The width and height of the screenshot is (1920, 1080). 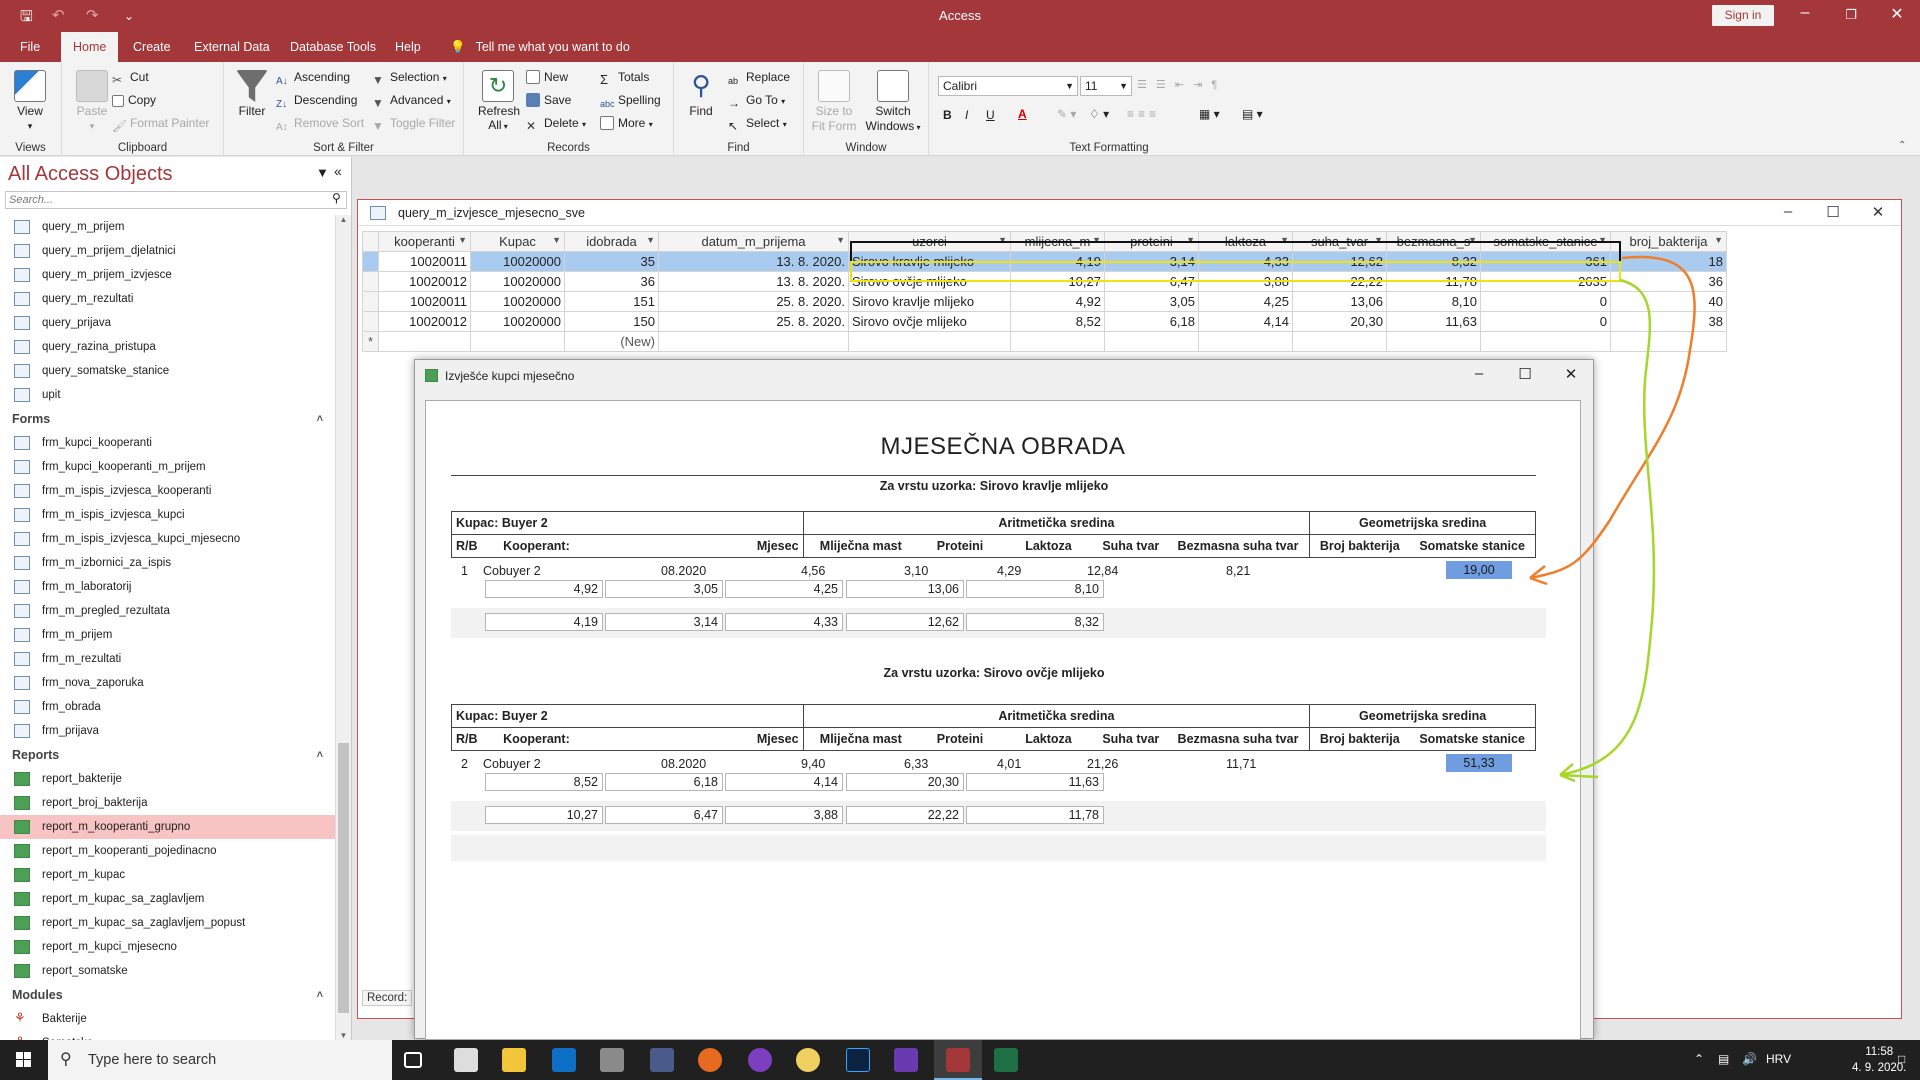 I want to click on excel-icon, so click(x=1006, y=1060).